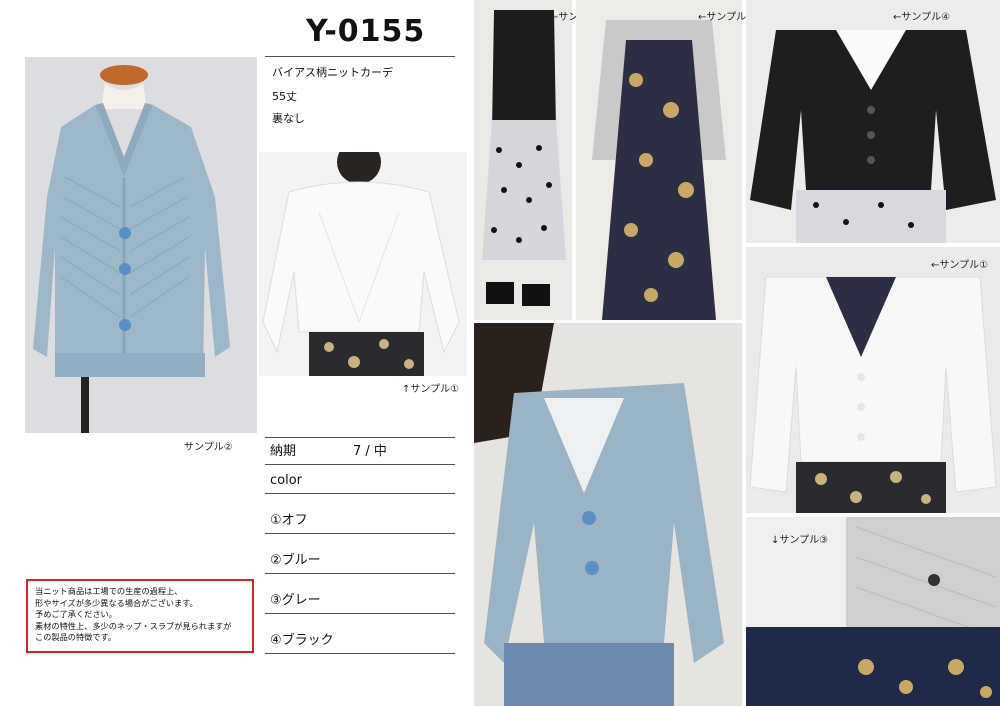 The image size is (1000, 706). What do you see at coordinates (76, 637) in the screenshot?
I see `notice-line: この製品の特徴です。` at bounding box center [76, 637].